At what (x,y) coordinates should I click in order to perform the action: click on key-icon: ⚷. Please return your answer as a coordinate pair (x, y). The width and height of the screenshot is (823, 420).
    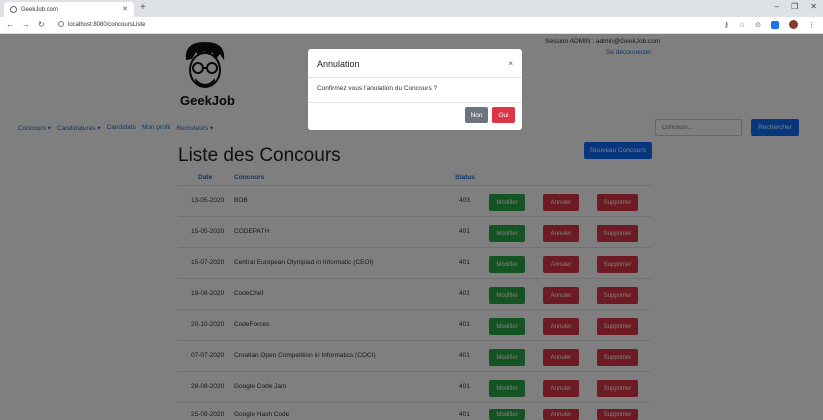
    Looking at the image, I should click on (726, 25).